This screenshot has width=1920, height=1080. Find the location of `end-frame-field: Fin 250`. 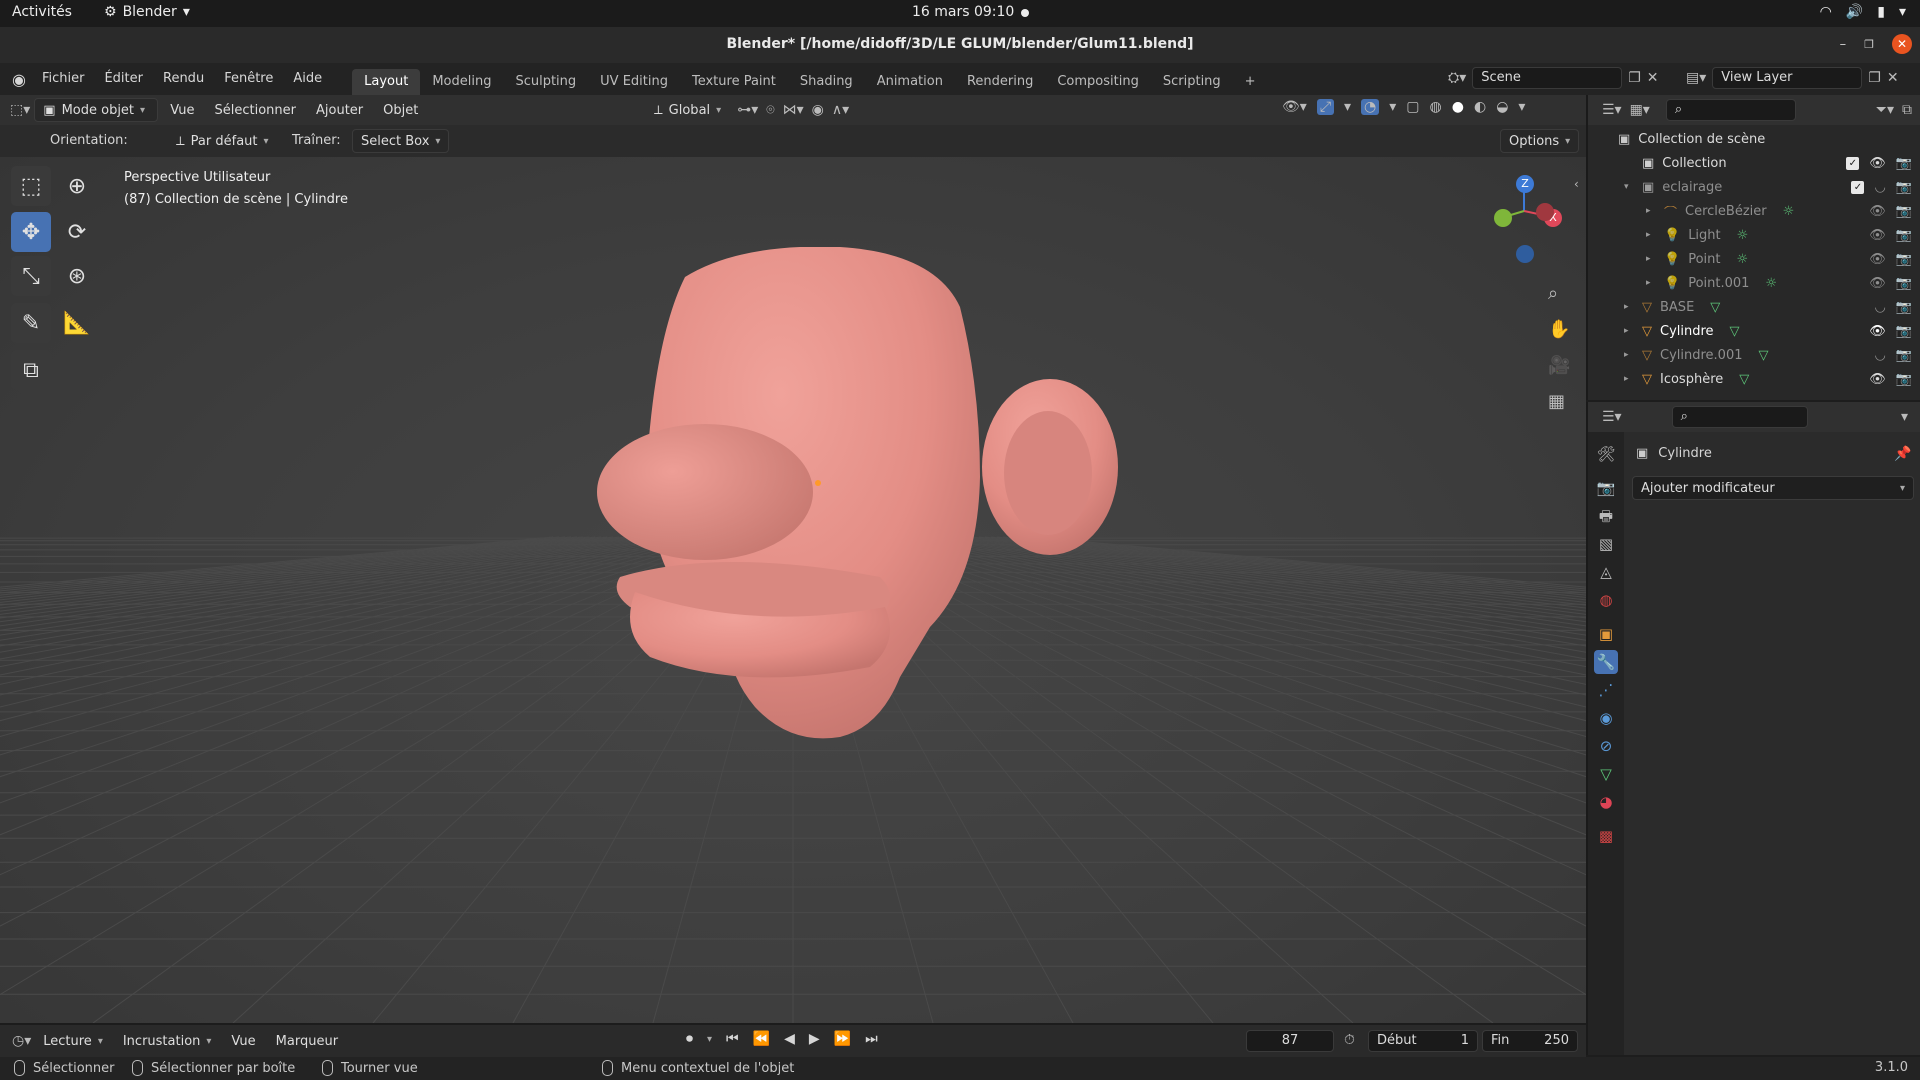

end-frame-field: Fin 250 is located at coordinates (1530, 1041).